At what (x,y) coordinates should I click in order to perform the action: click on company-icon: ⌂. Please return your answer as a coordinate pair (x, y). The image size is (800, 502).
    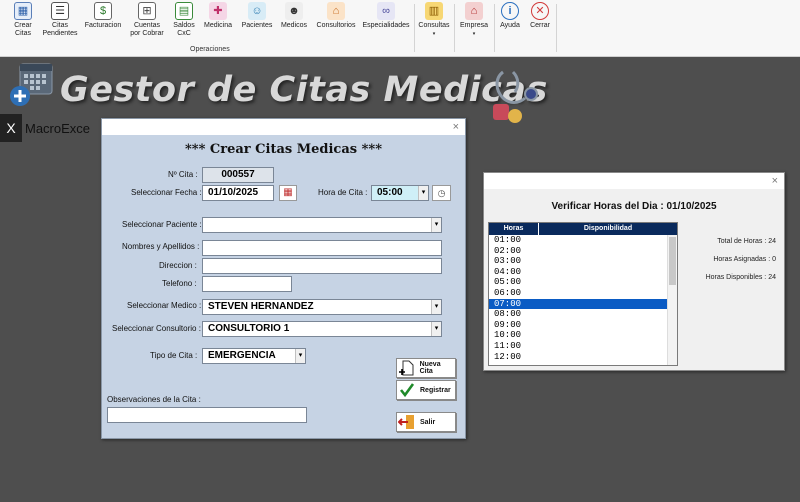
    Looking at the image, I should click on (474, 11).